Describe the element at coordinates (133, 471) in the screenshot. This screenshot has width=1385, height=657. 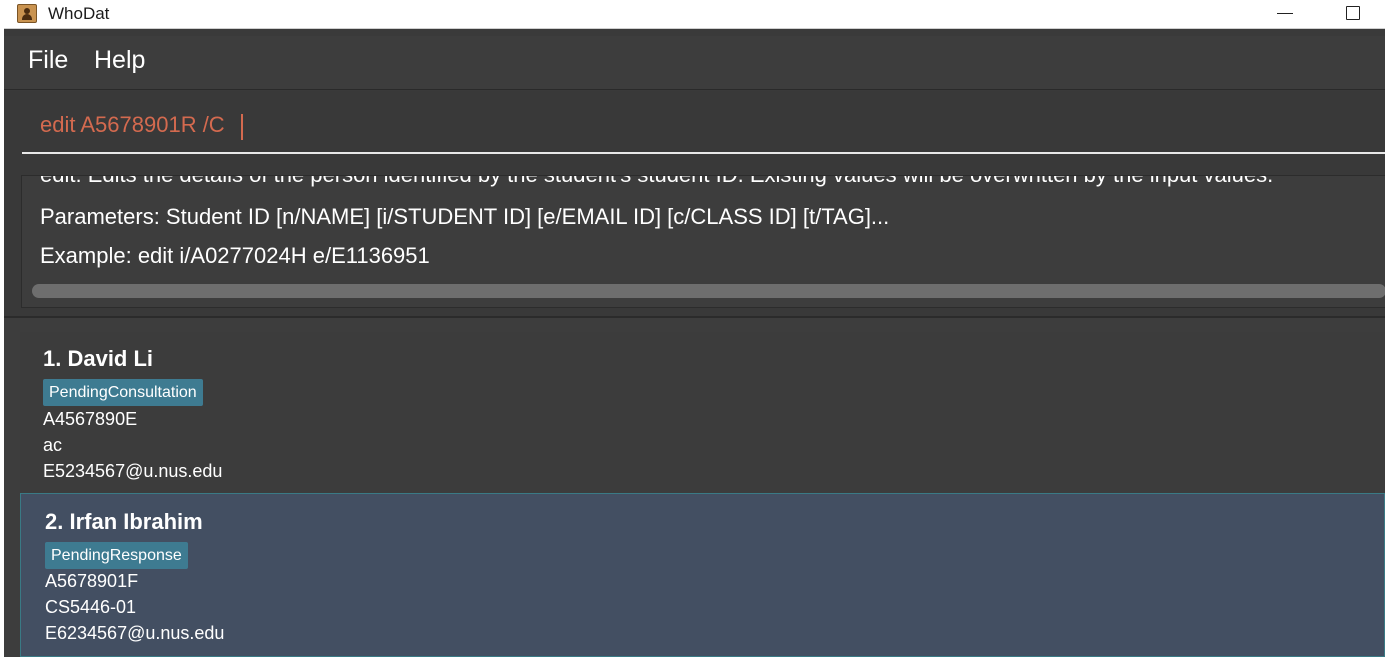
I see `email: E5234567@u.nus.edu` at that location.